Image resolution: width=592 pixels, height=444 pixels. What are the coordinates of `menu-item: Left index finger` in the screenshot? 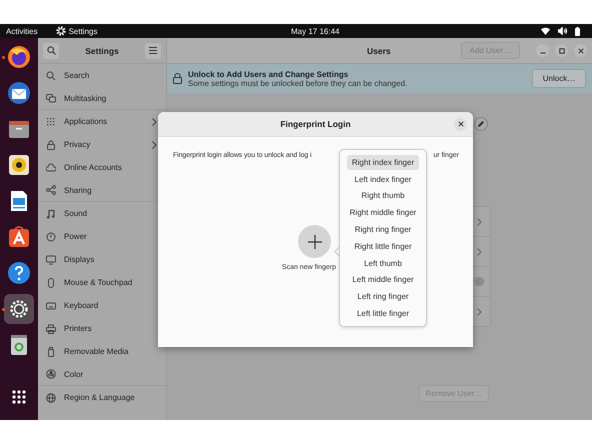 It's located at (383, 179).